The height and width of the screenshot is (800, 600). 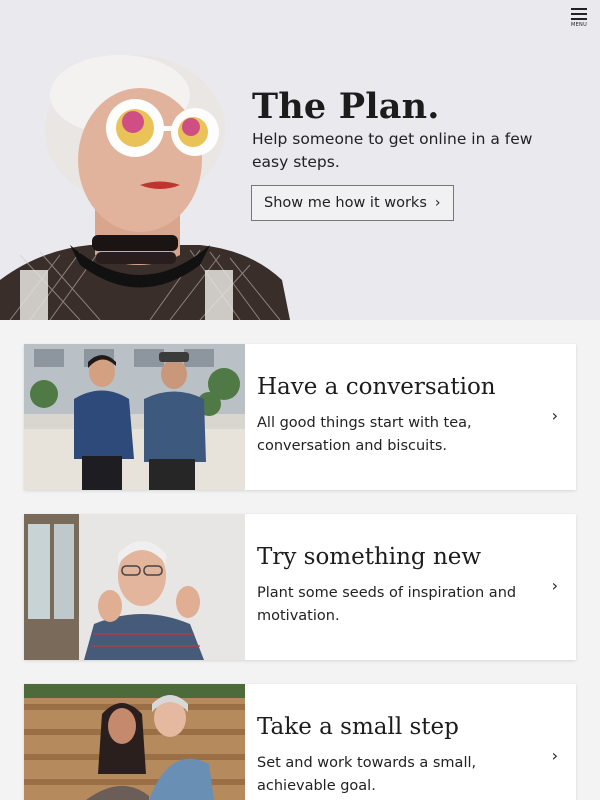 I want to click on card-title: Take a small step, so click(x=358, y=727).